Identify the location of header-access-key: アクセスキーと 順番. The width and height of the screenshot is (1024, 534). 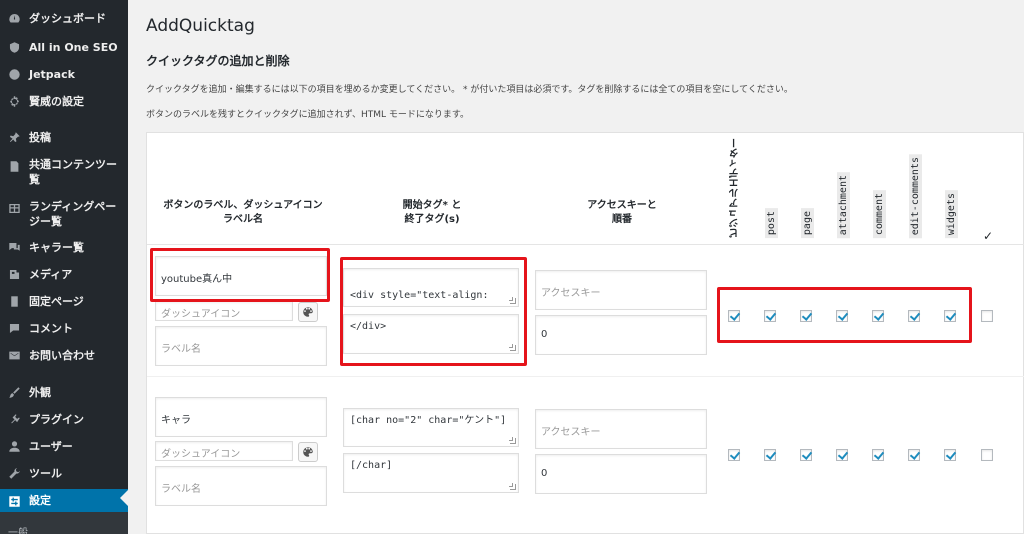
(622, 212).